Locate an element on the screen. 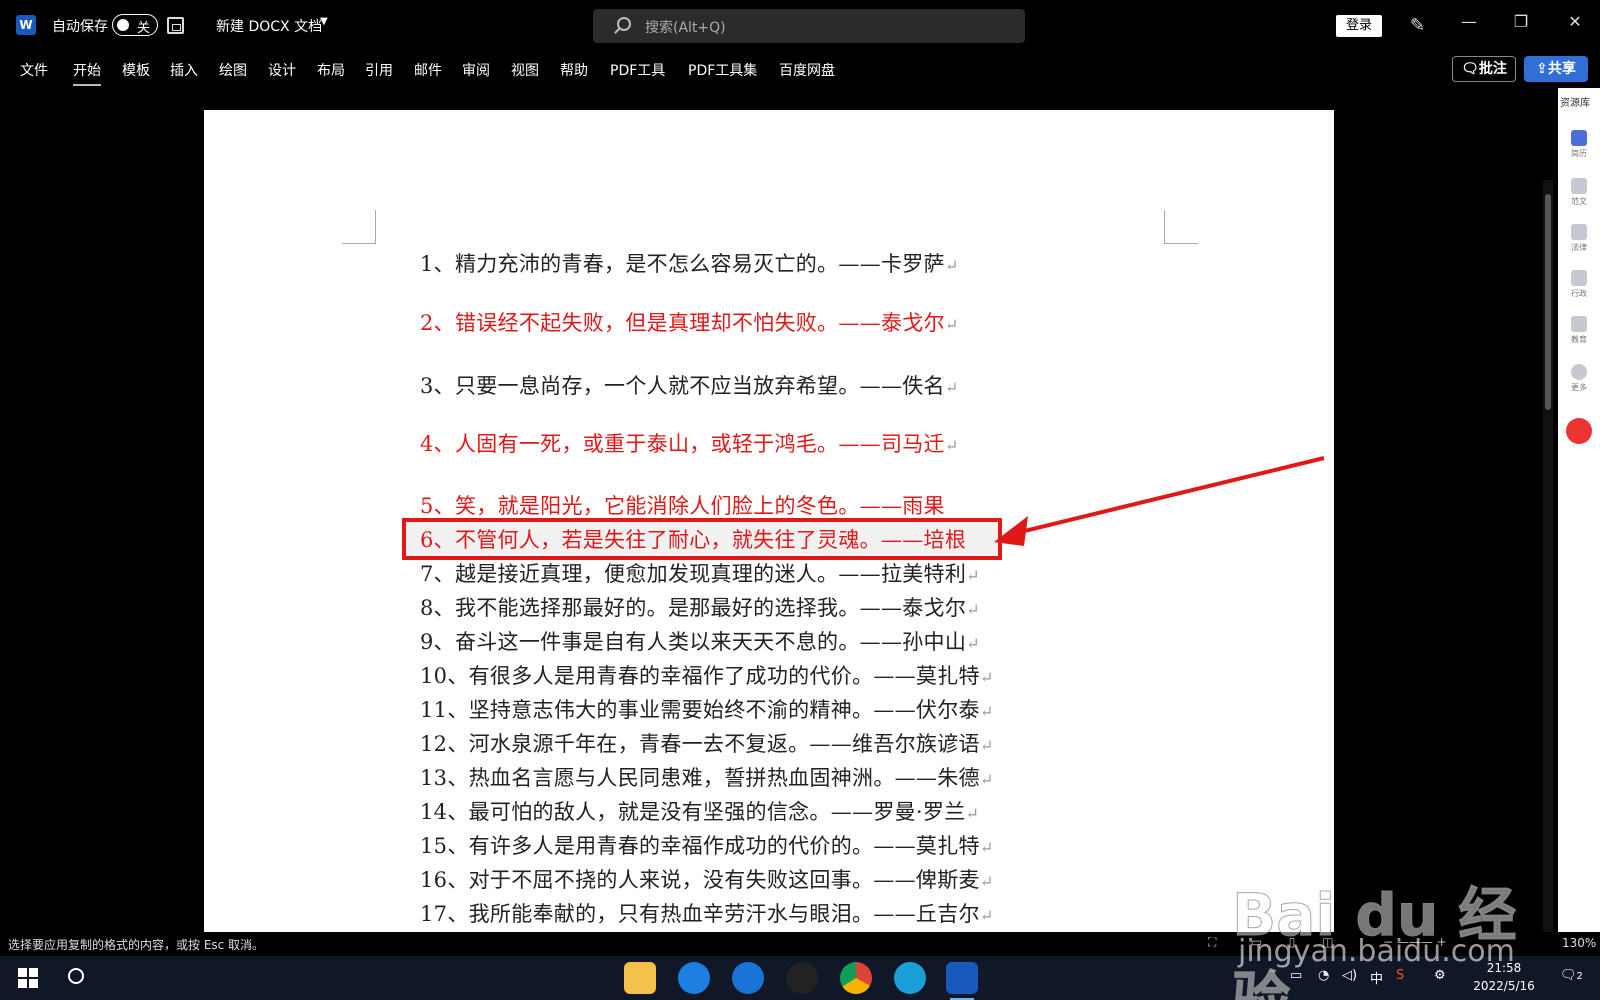  scrollbar-thumb is located at coordinates (1548, 302).